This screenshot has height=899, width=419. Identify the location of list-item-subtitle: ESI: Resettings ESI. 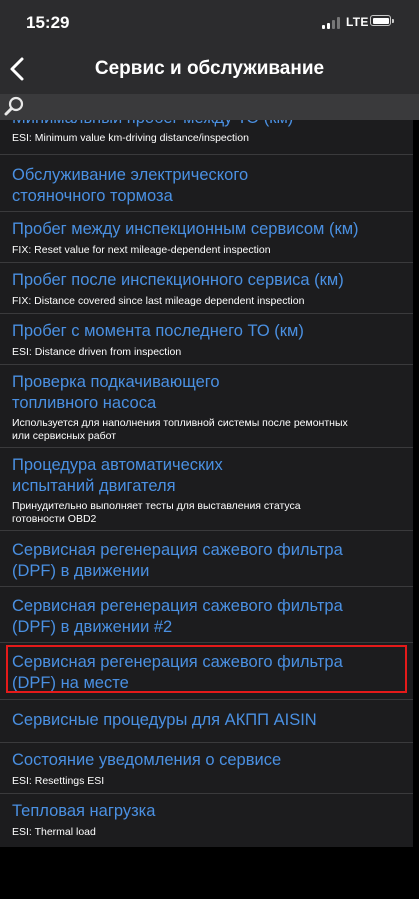
(58, 781).